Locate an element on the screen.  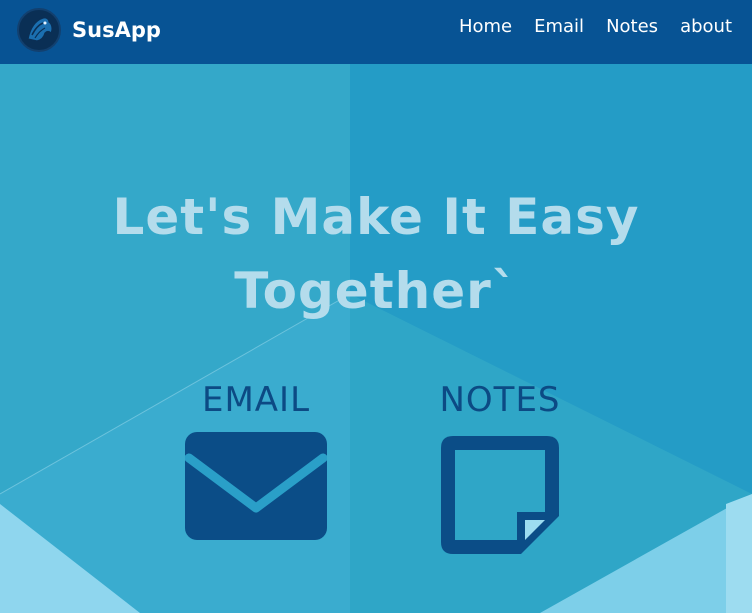
sticky-note-icon is located at coordinates (500, 495).